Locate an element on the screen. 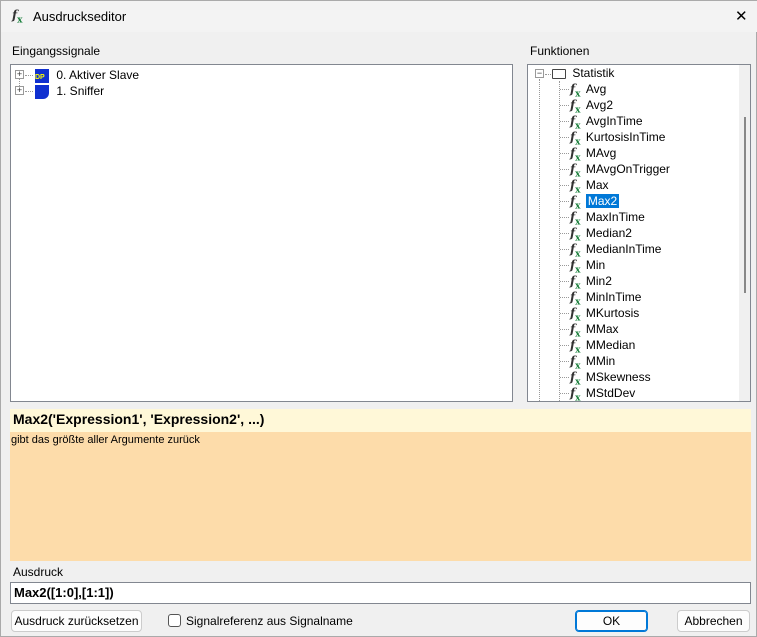  function-item: fx KurtosisInTime is located at coordinates (618, 138).